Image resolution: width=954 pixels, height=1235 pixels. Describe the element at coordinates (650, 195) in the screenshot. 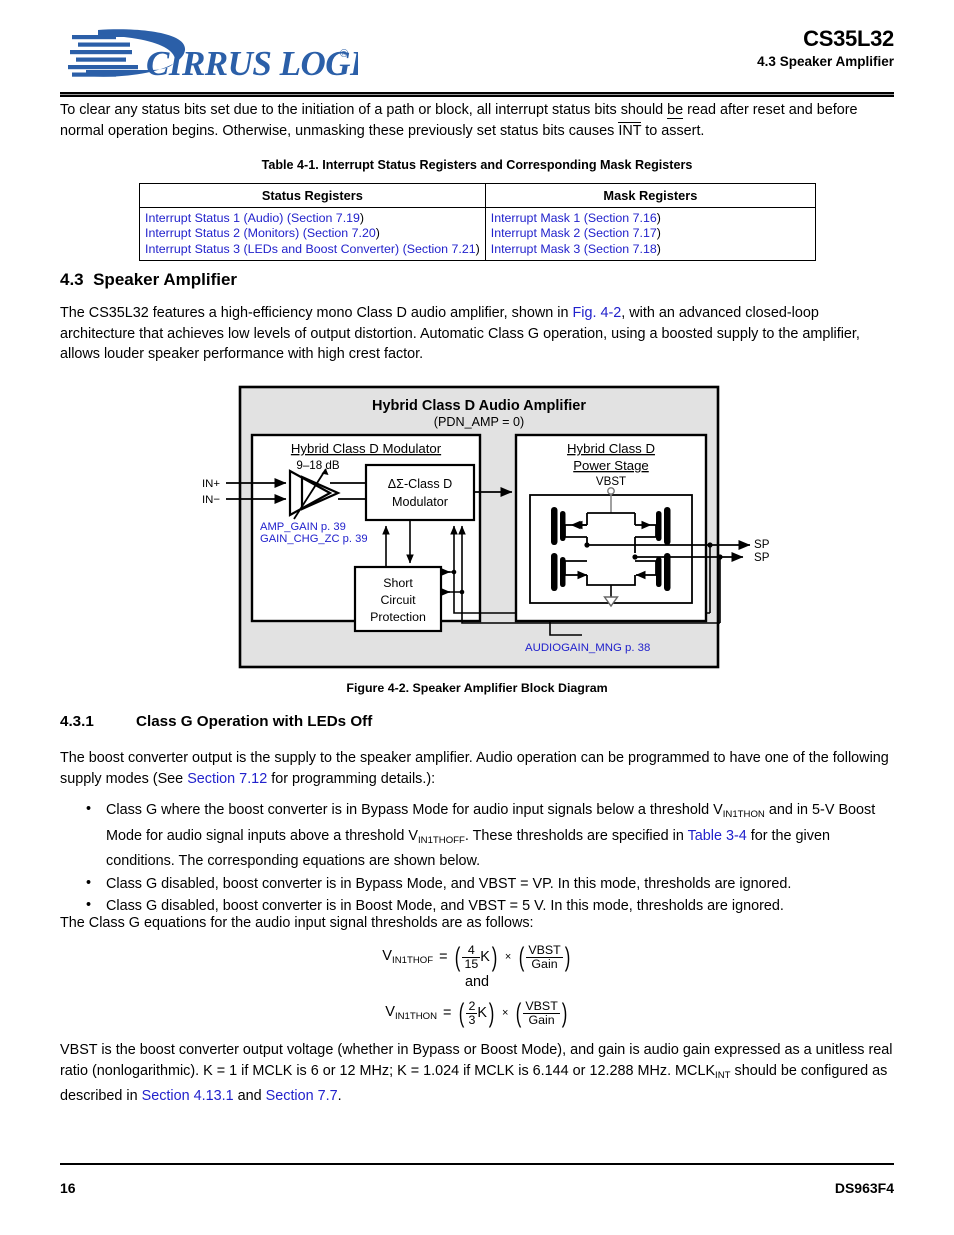

I see `column-header-mask: Mask Registers` at that location.